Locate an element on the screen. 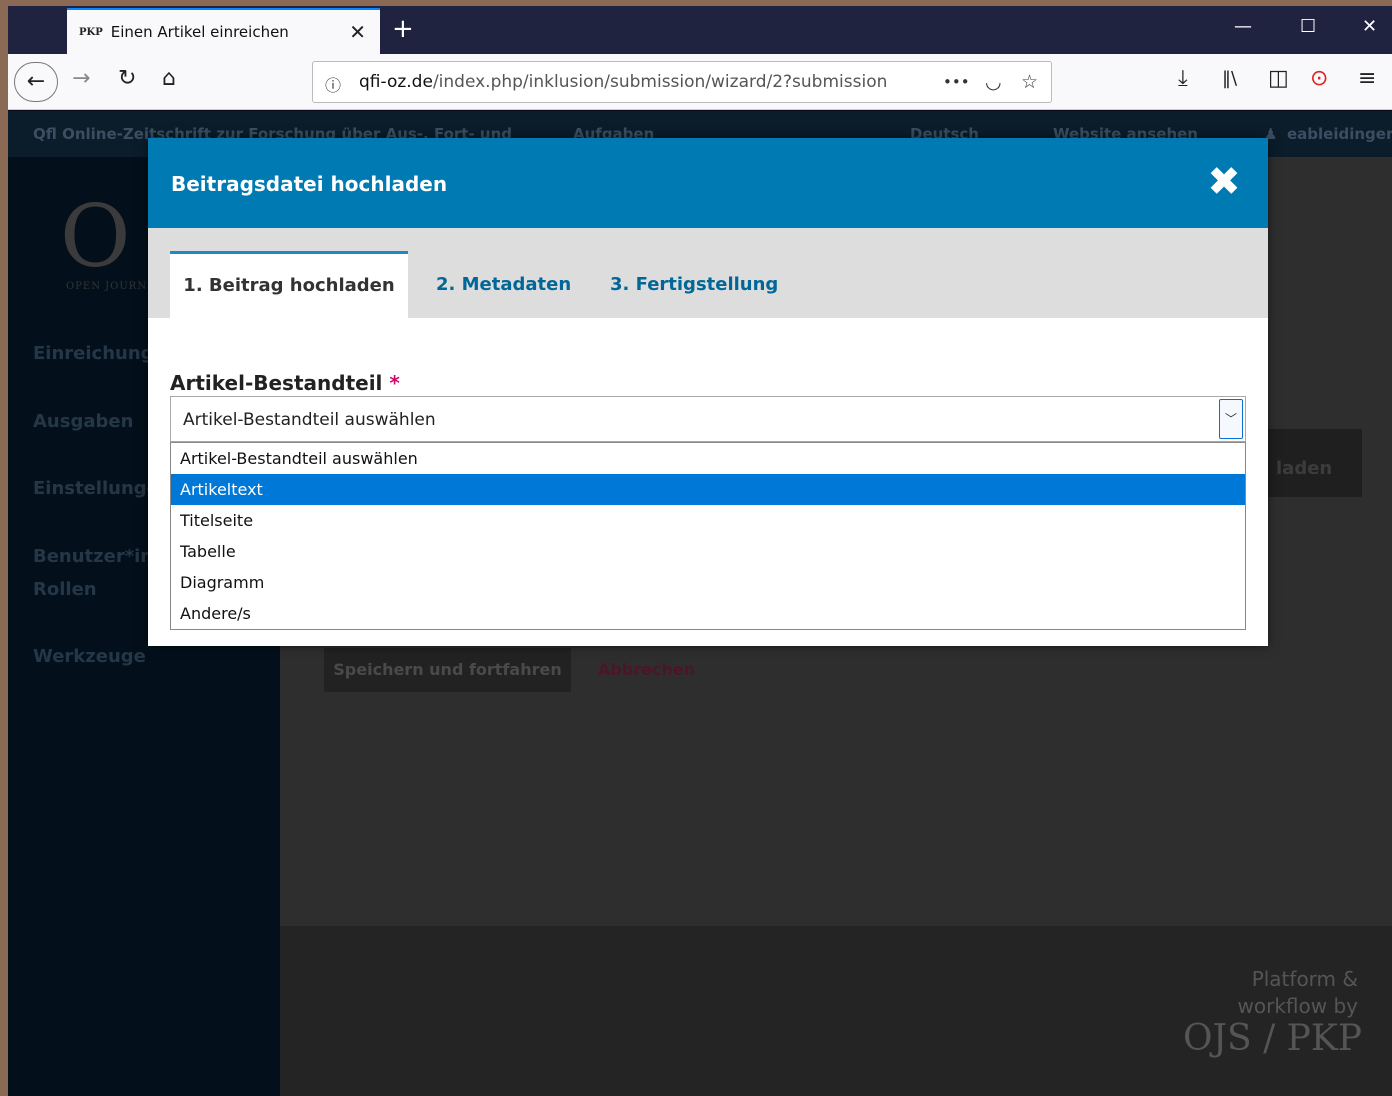  component-select-value: Artikel-Bestandteil auswählen is located at coordinates (309, 420).